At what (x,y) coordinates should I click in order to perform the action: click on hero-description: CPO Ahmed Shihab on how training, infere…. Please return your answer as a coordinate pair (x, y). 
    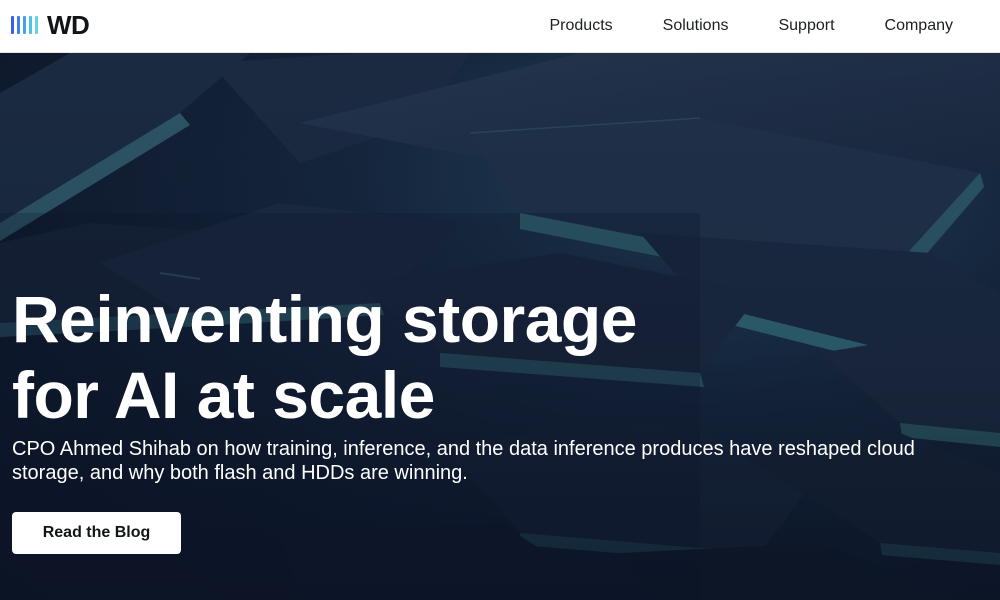
    Looking at the image, I should click on (463, 461).